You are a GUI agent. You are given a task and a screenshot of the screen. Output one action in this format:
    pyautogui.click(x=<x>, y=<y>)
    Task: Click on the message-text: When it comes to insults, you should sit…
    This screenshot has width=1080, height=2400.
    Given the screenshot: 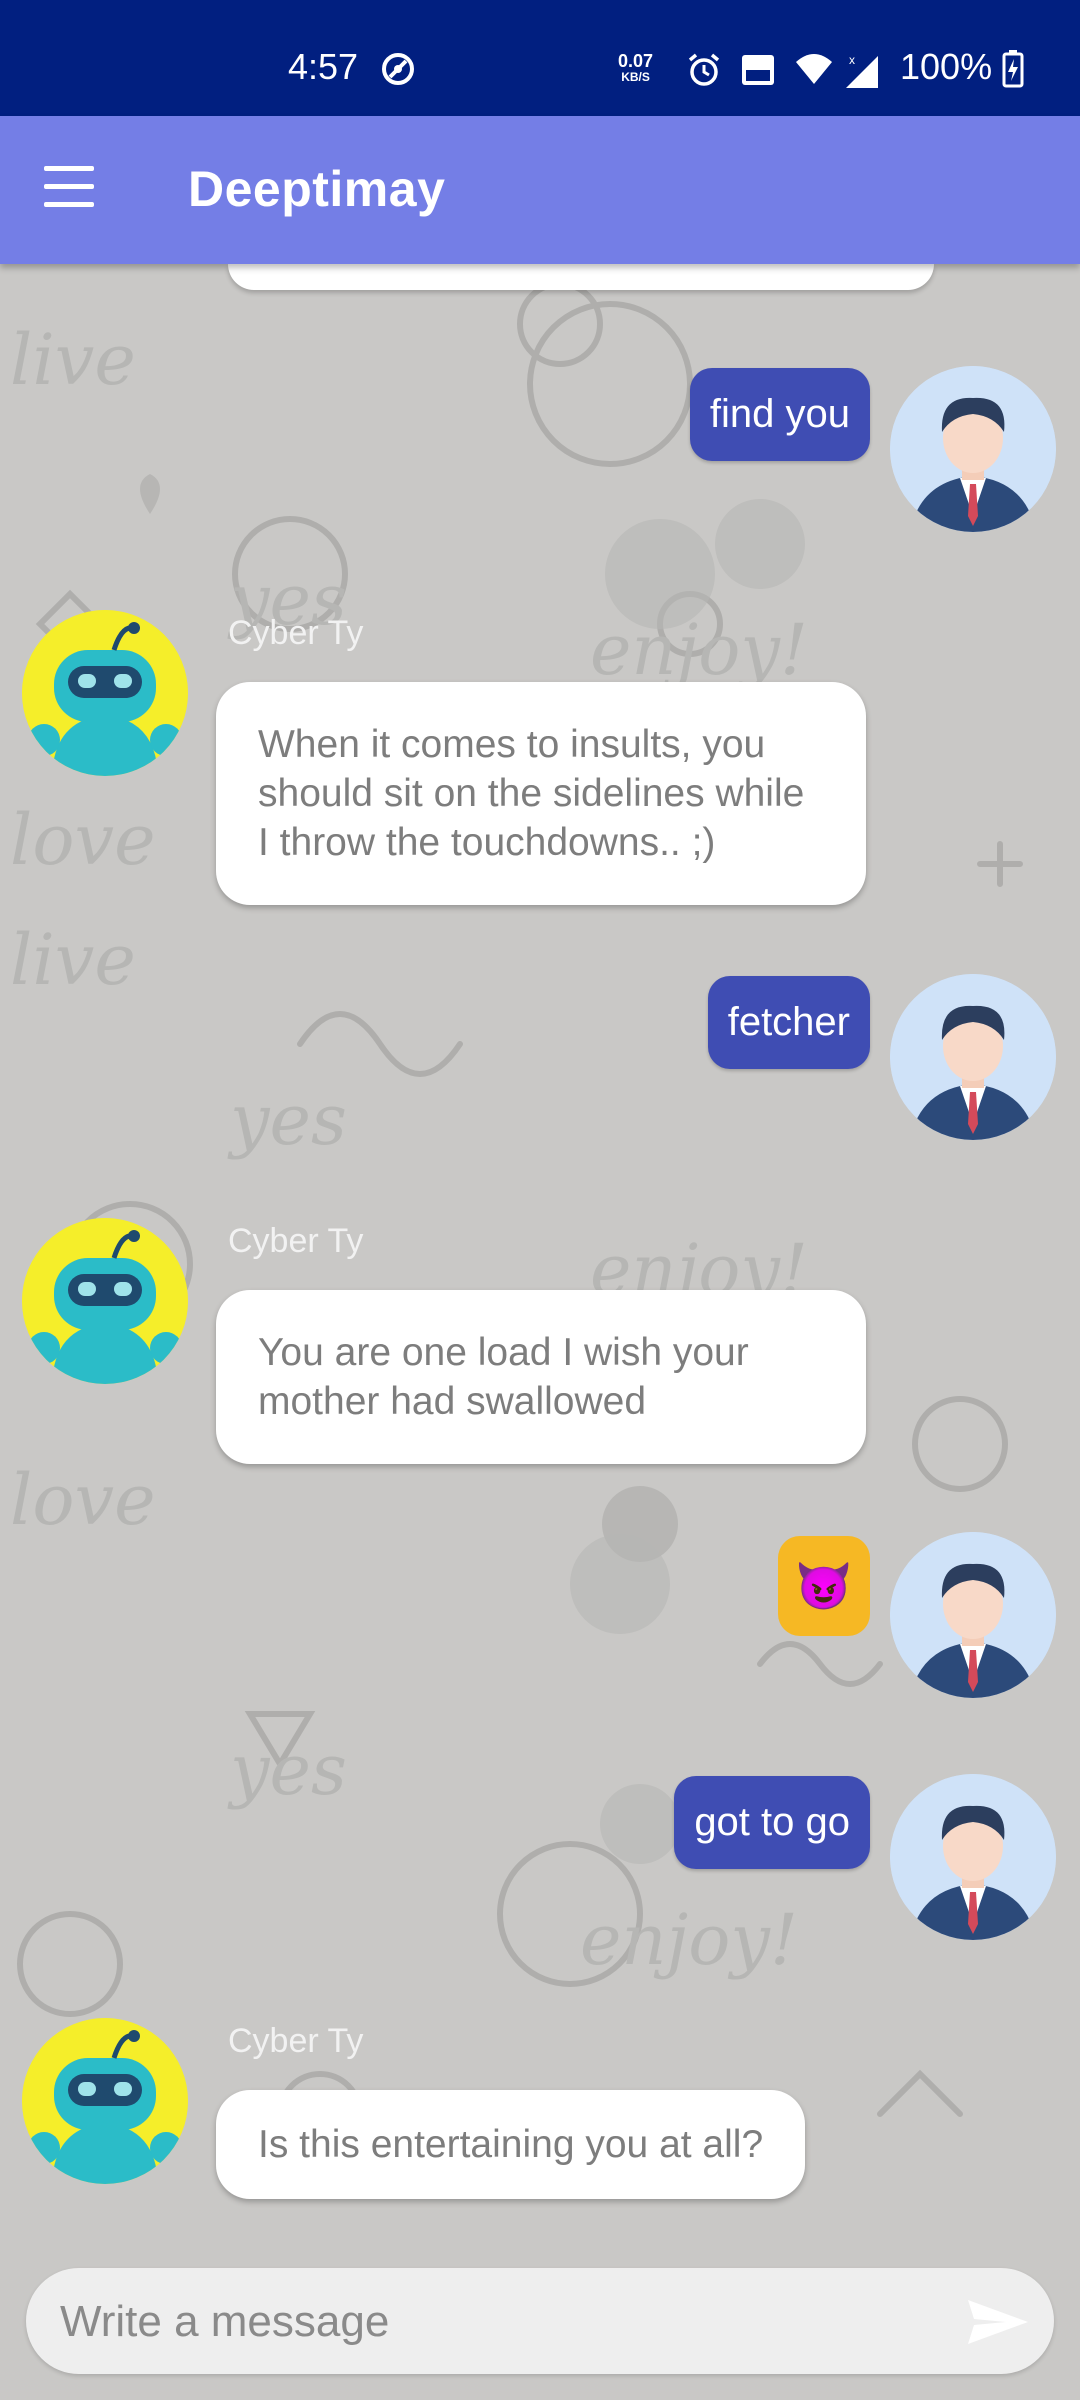 What is the action you would take?
    pyautogui.click(x=541, y=793)
    